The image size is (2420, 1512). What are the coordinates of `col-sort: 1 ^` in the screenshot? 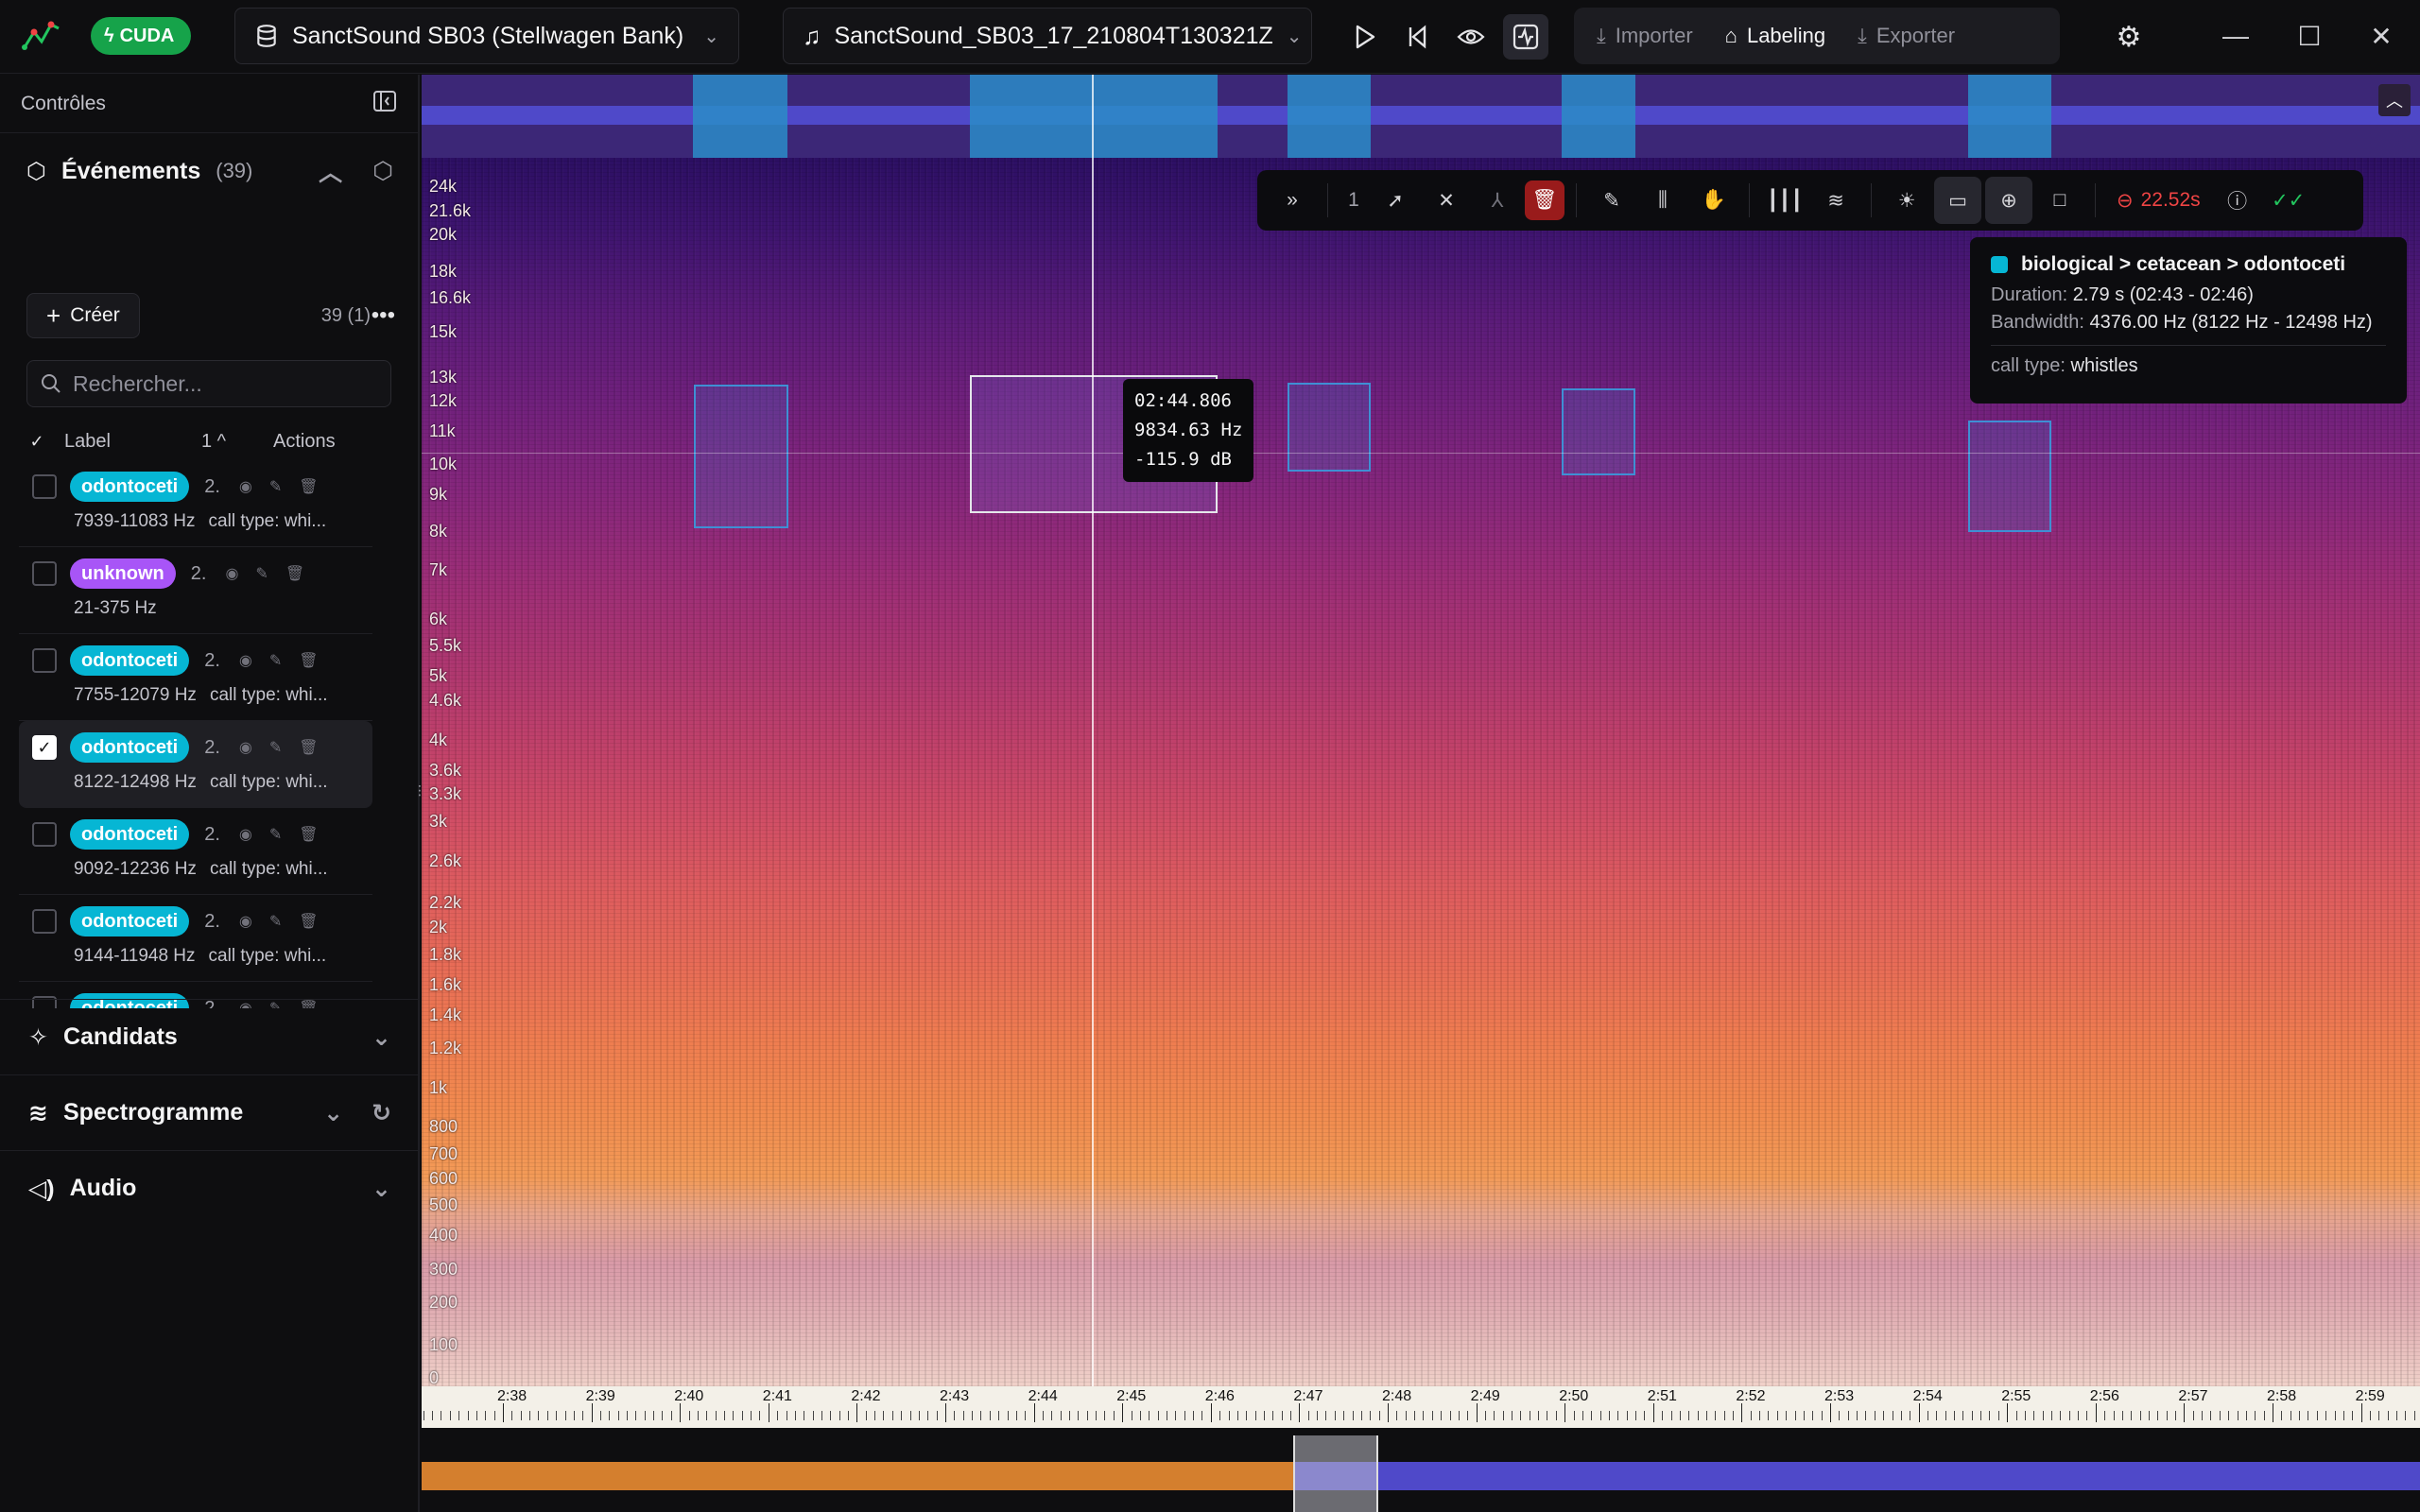 It's located at (213, 442).